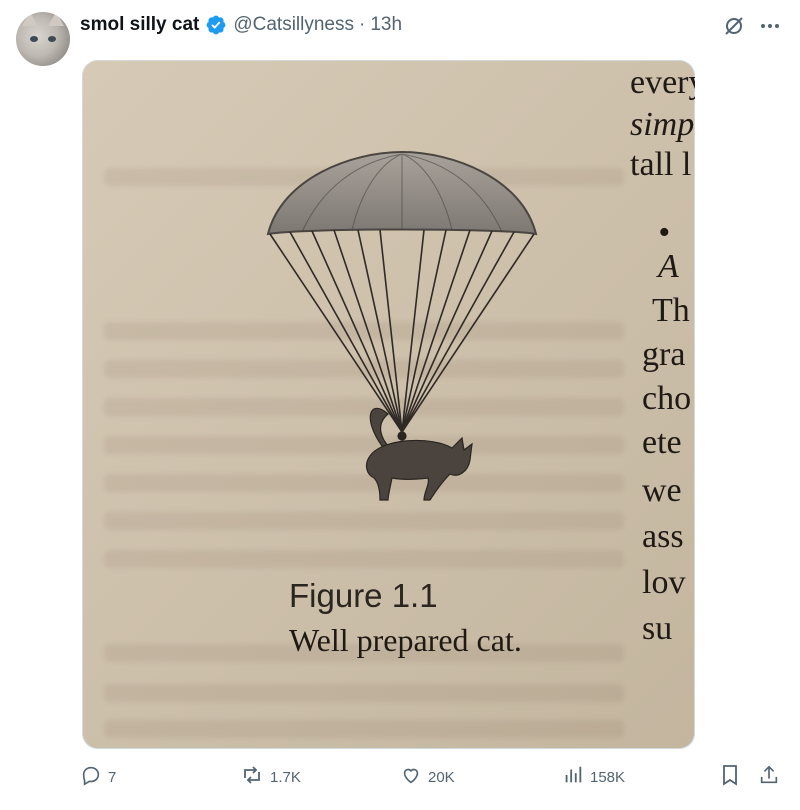 Image resolution: width=800 pixels, height=810 pixels. I want to click on share-icon, so click(769, 777).